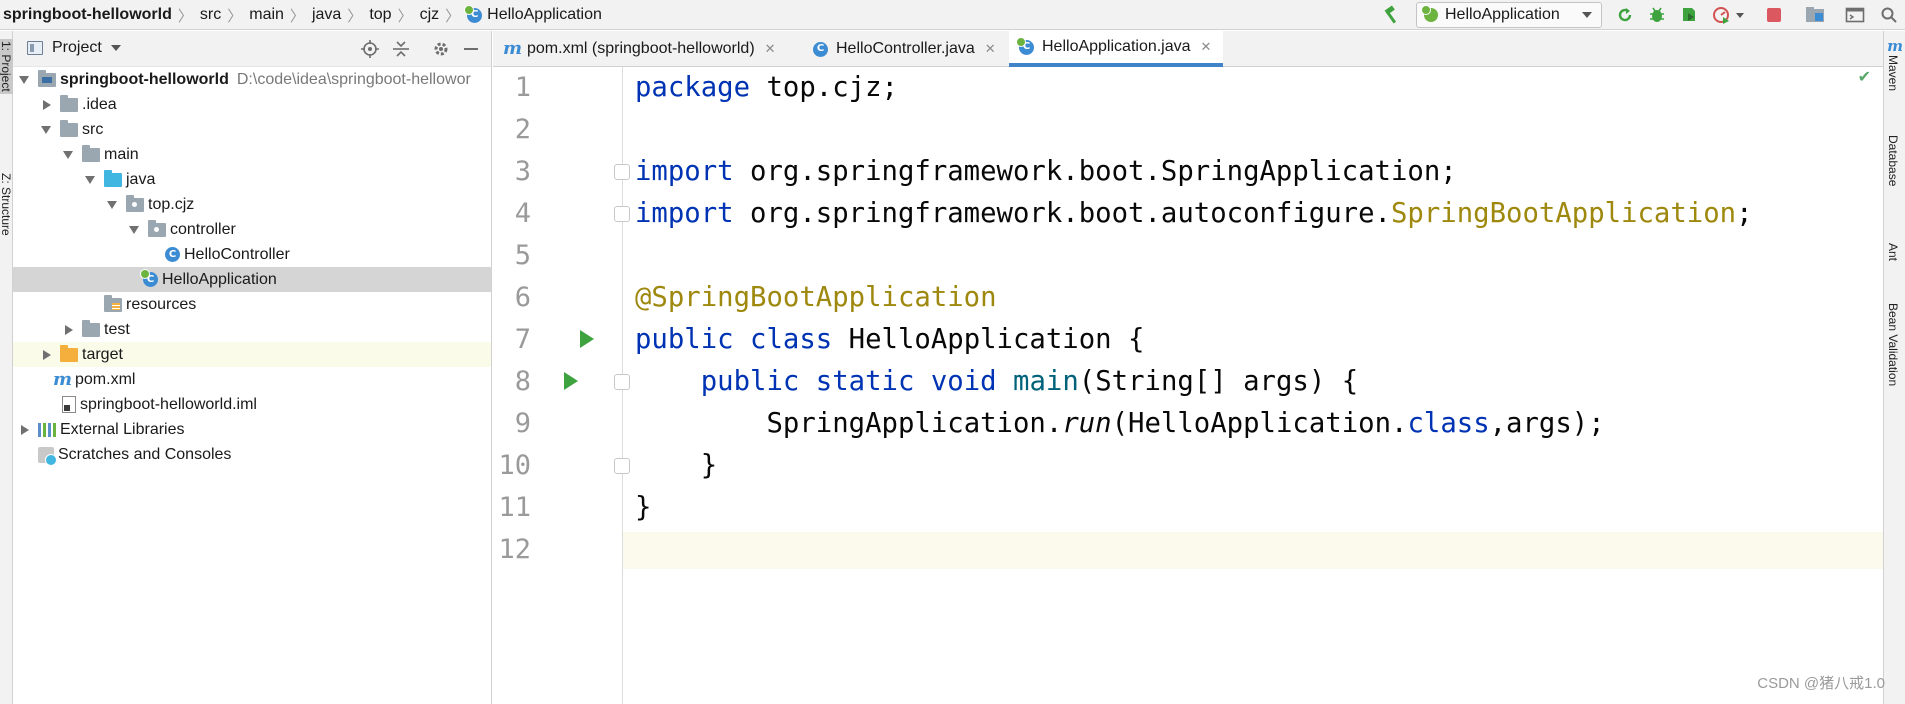 This screenshot has width=1905, height=704. Describe the element at coordinates (441, 49) in the screenshot. I see `panel-settings-button` at that location.